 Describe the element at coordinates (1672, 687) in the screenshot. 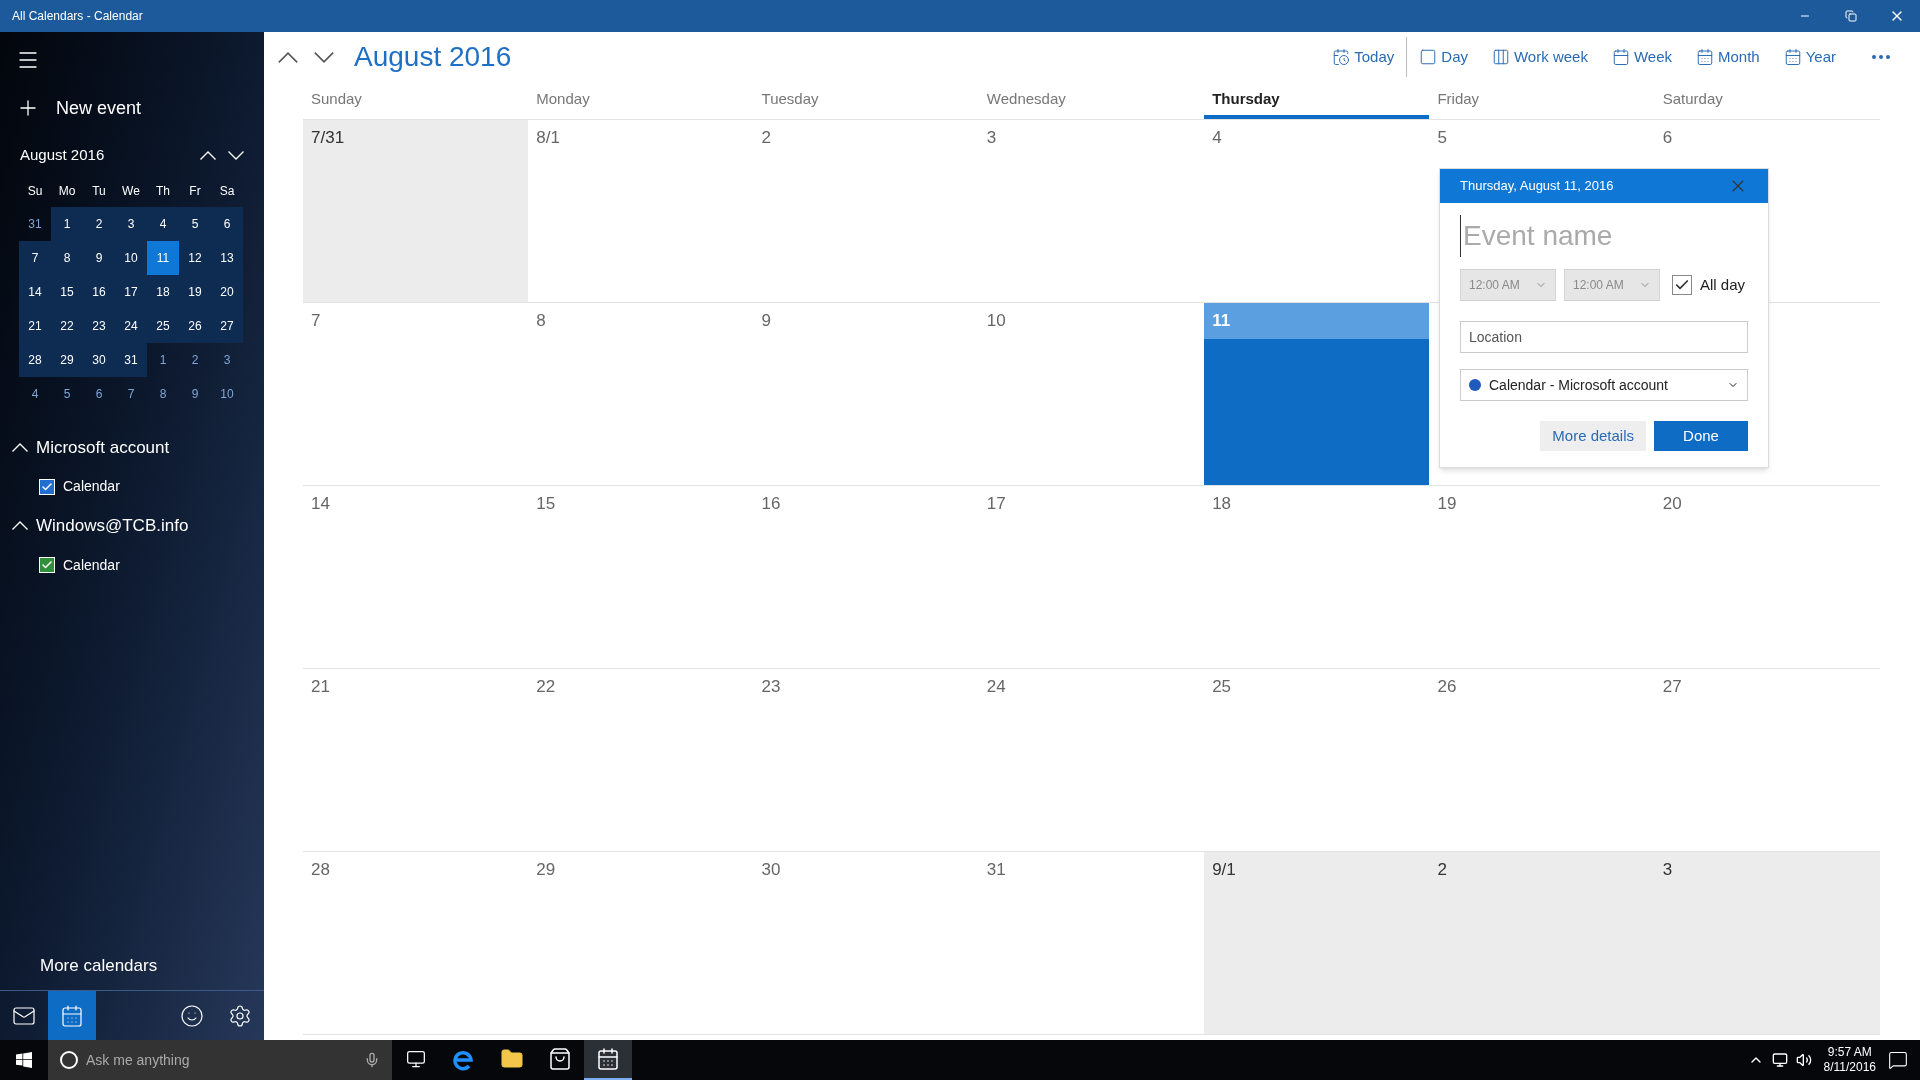

I see `day-number: 27` at that location.